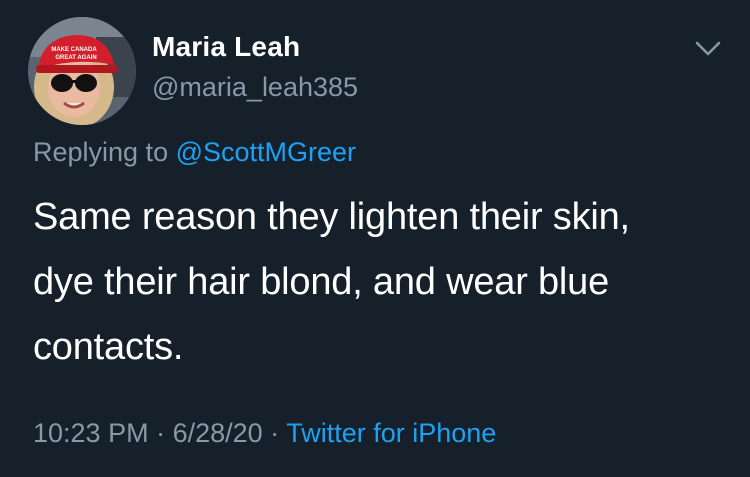  I want to click on chevron-down-icon, so click(708, 48).